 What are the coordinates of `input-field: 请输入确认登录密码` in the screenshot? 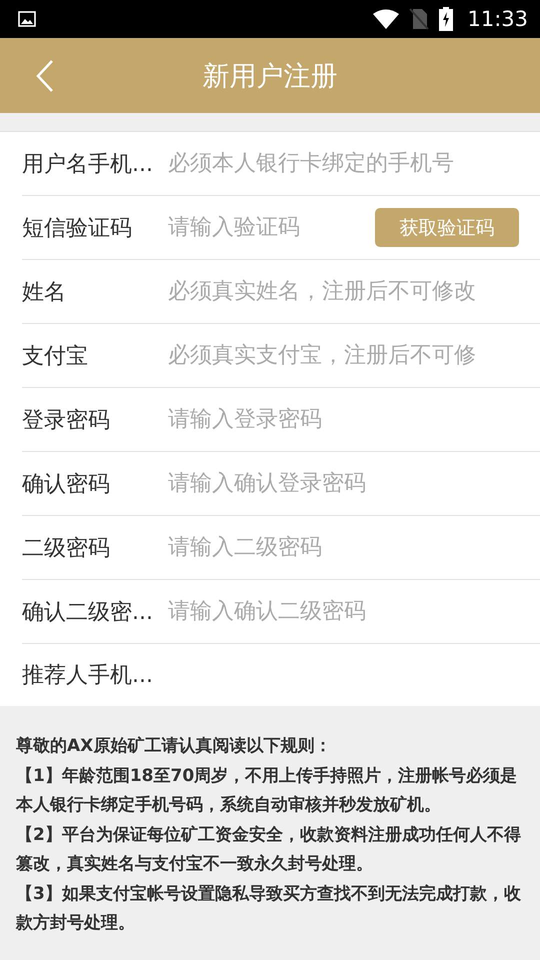 It's located at (354, 483).